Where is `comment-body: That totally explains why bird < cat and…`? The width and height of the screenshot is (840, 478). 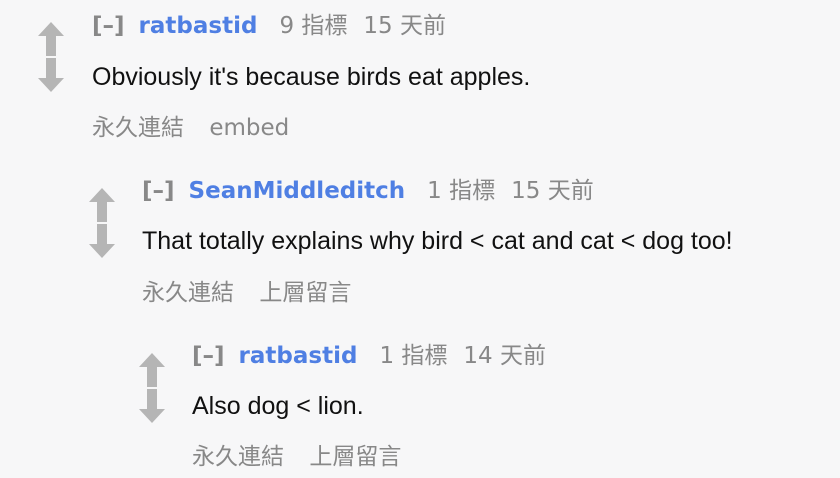
comment-body: That totally explains why bird < cat and… is located at coordinates (437, 241).